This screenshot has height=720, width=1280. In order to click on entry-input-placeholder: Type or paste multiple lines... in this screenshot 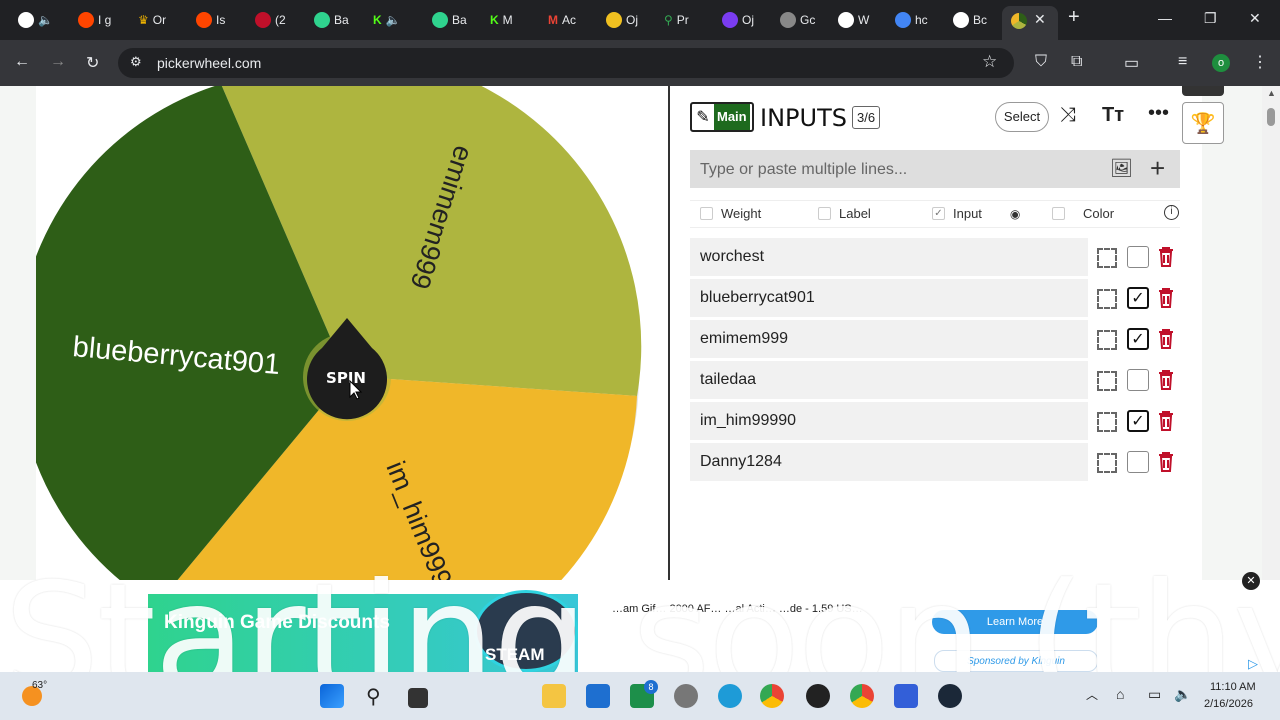, I will do `click(803, 170)`.